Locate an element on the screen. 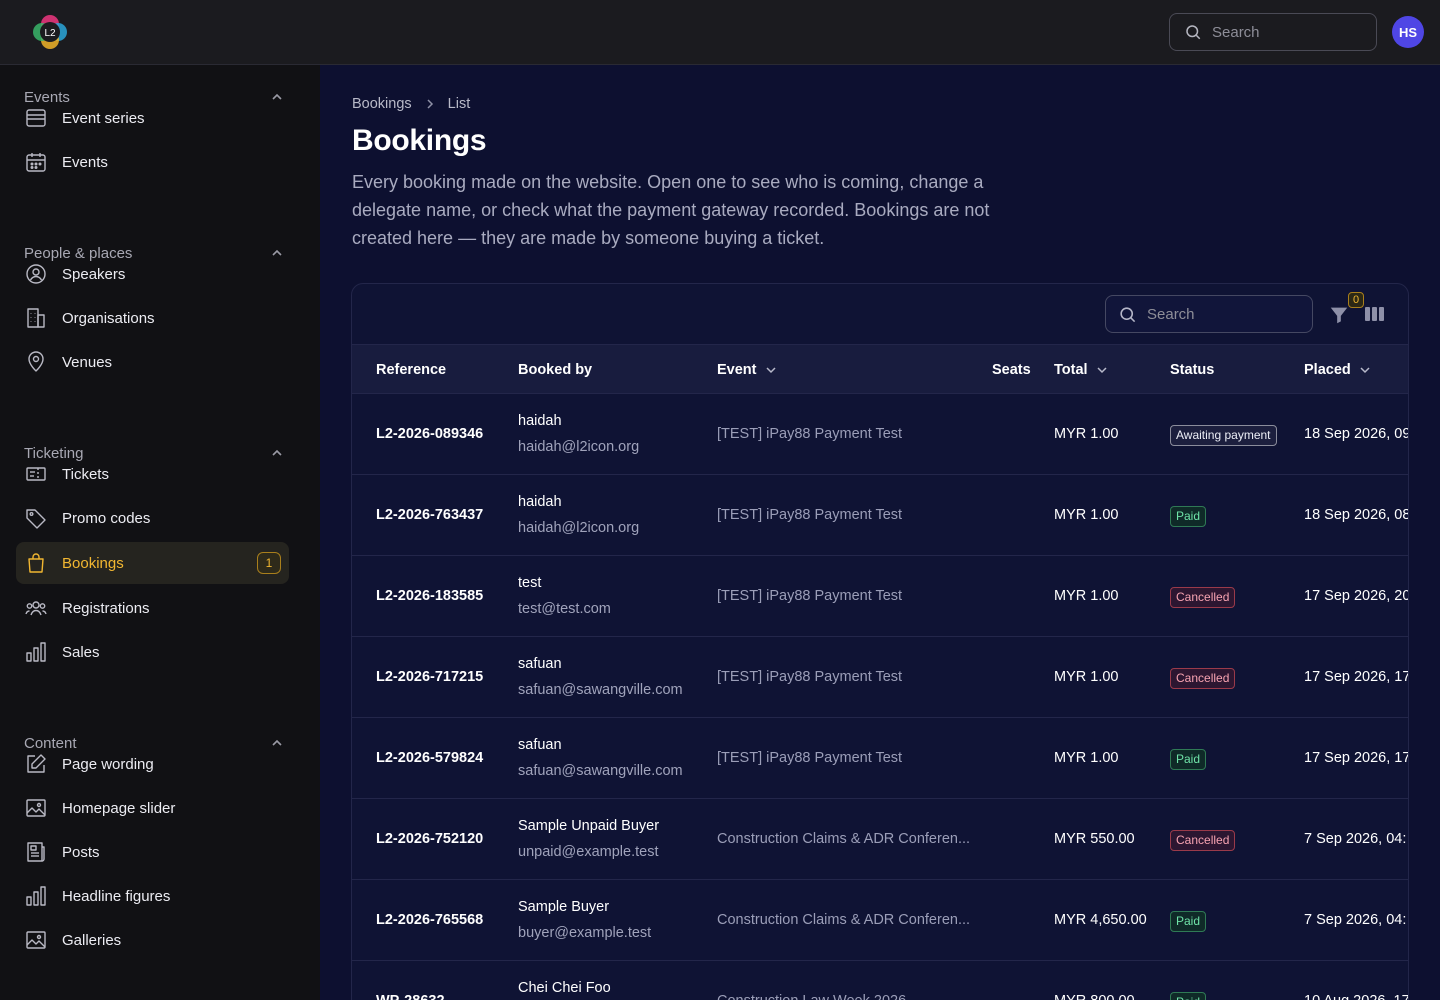 This screenshot has height=1000, width=1440. image-icon is located at coordinates (36, 940).